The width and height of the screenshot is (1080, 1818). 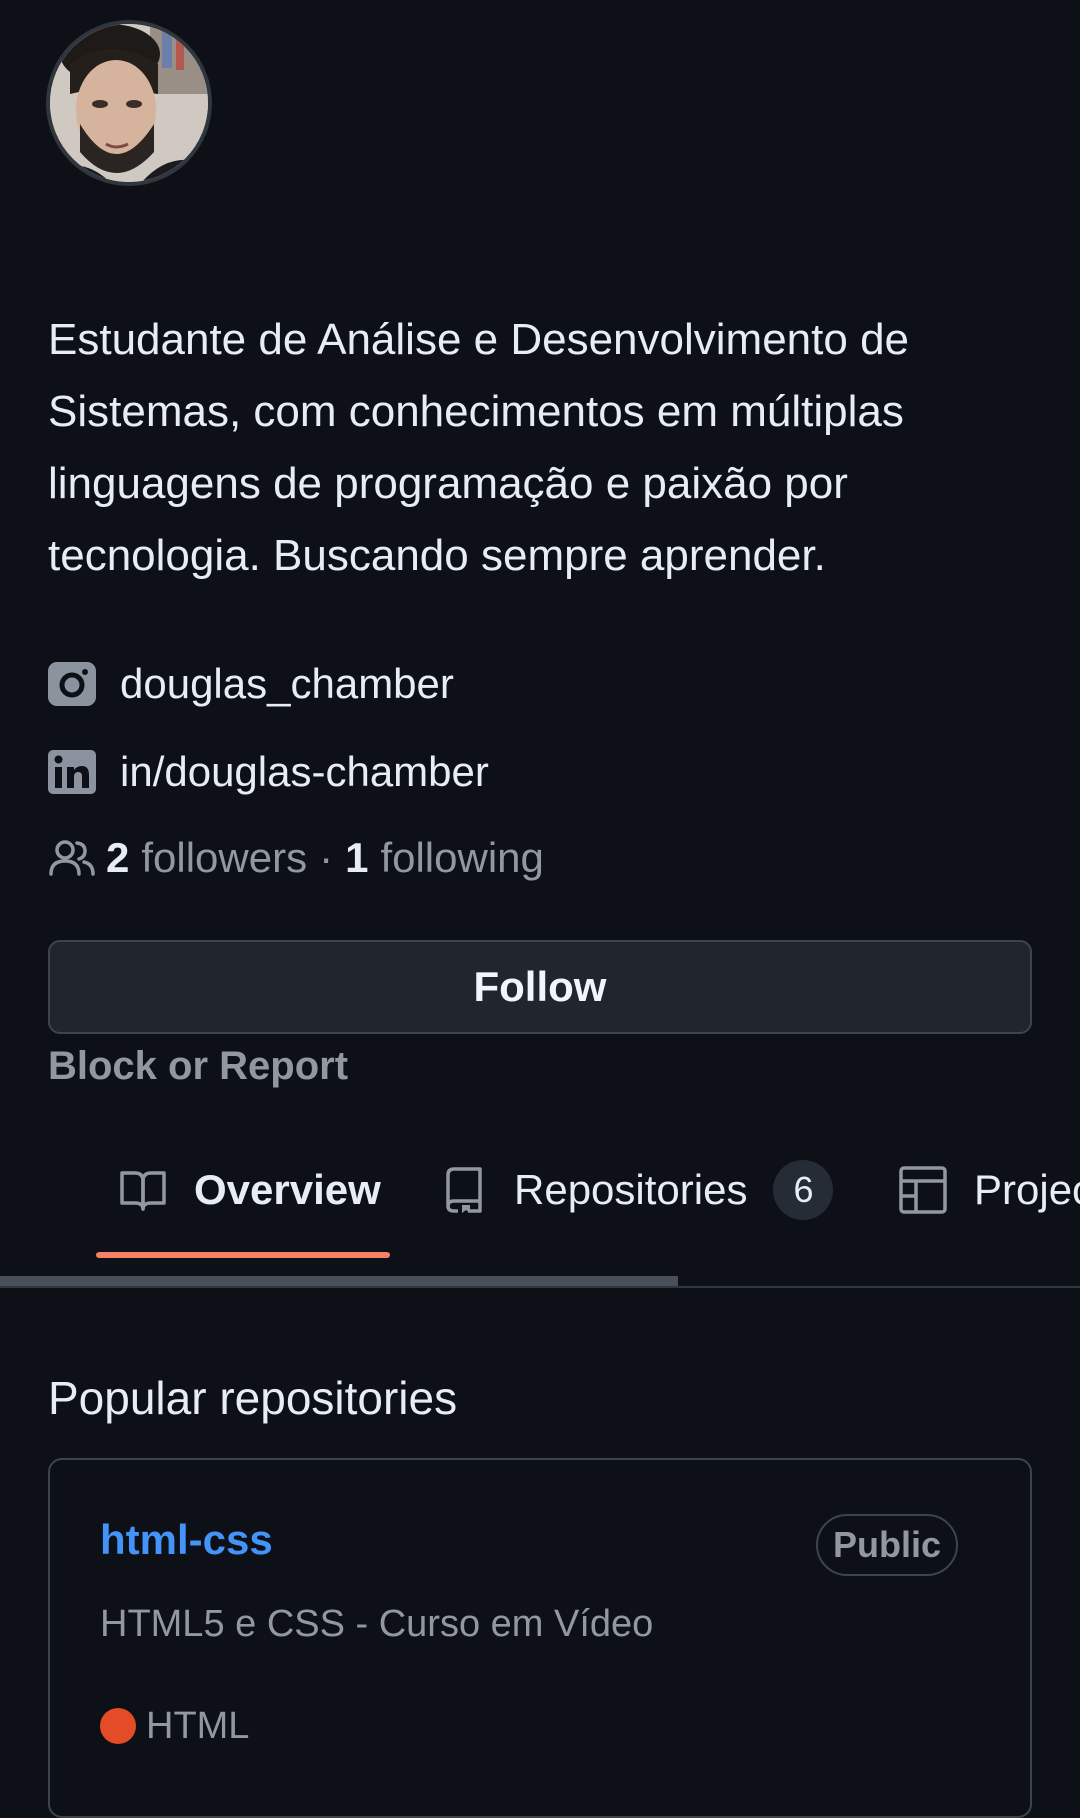 What do you see at coordinates (339, 1281) in the screenshot?
I see `tabs-scrollbar` at bounding box center [339, 1281].